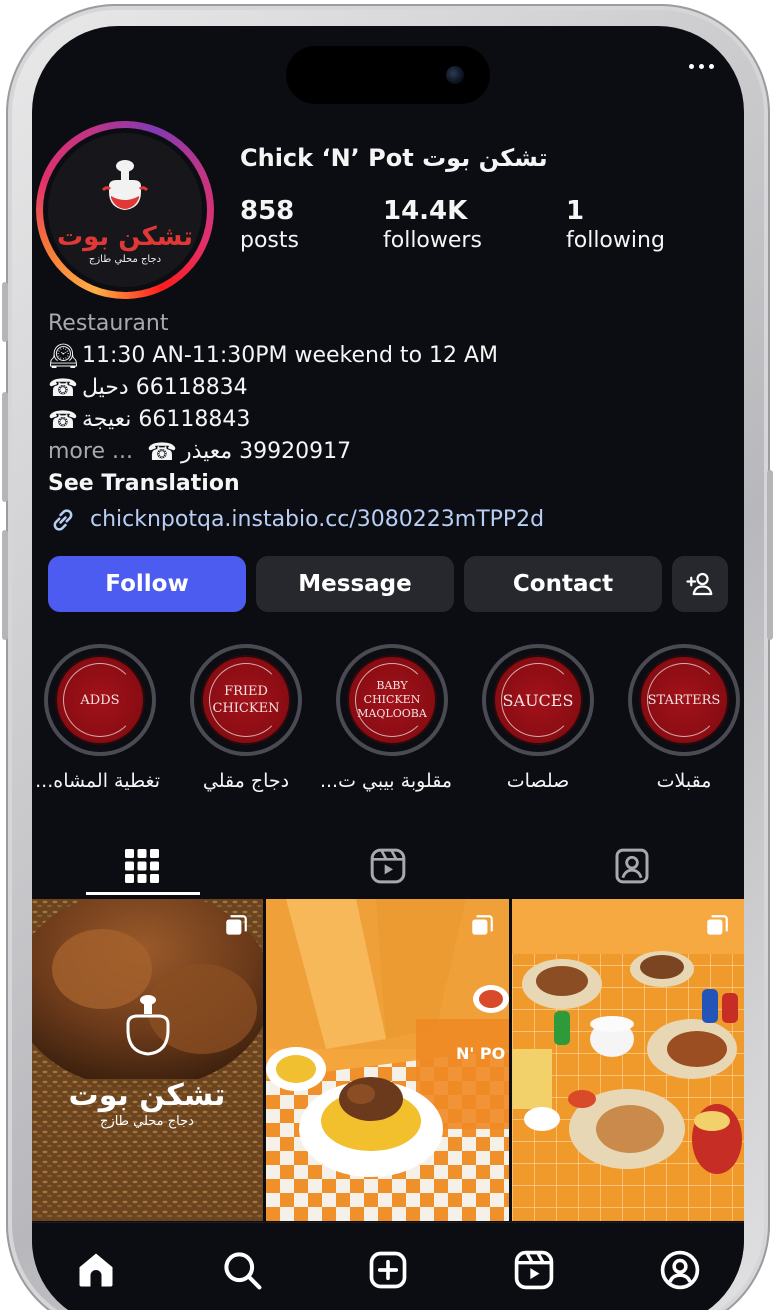  I want to click on bio-category: Restaurant, so click(108, 323).